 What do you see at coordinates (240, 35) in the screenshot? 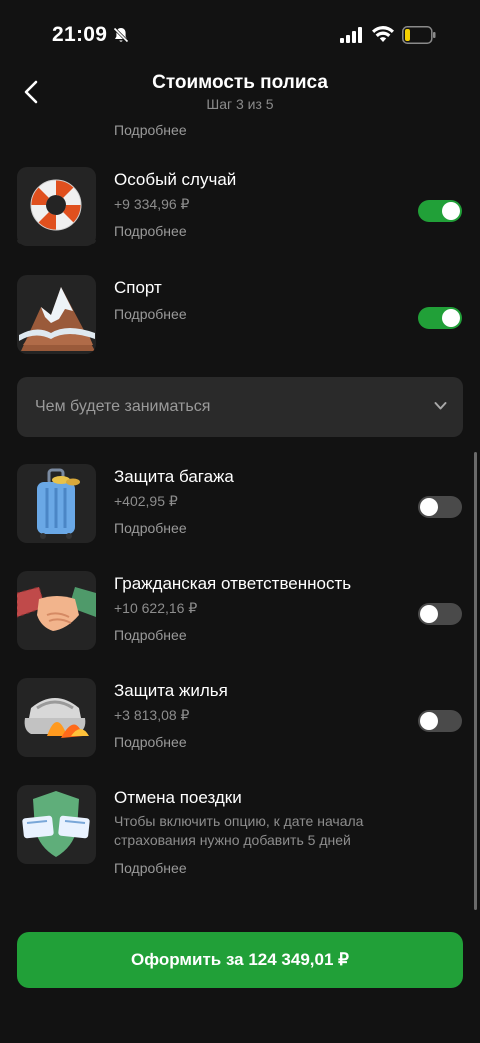
I see `status-bar: 21:09` at bounding box center [240, 35].